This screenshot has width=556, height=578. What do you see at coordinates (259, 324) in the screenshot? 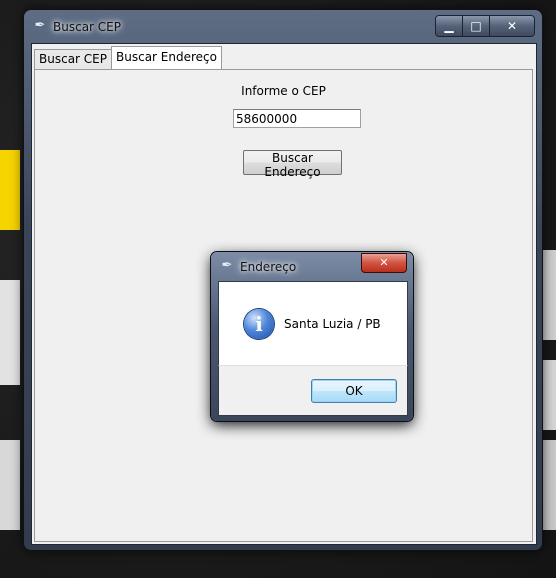
I see `information-icon: i` at bounding box center [259, 324].